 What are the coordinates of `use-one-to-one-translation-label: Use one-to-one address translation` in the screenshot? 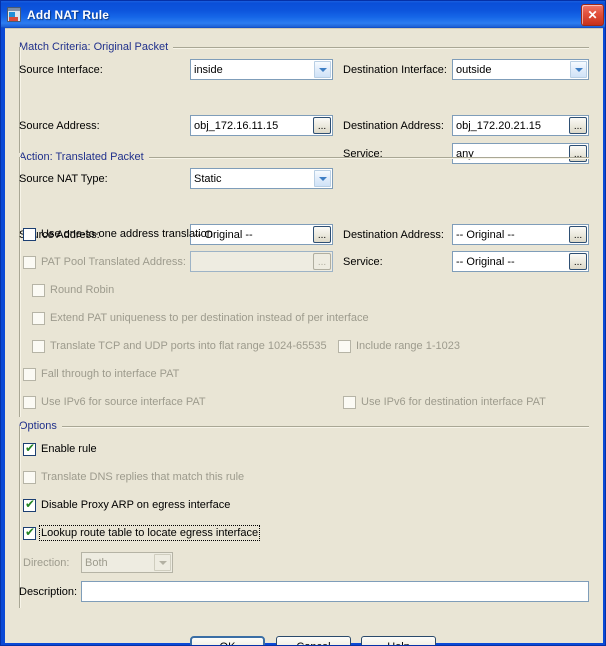 It's located at (127, 234).